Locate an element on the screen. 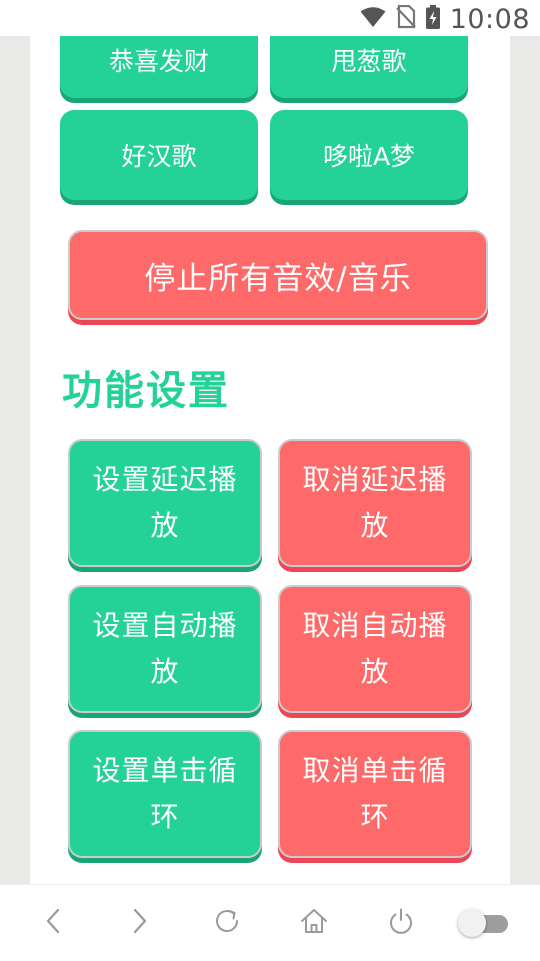 This screenshot has height=961, width=540. status-bar: 10:08 is located at coordinates (270, 18).